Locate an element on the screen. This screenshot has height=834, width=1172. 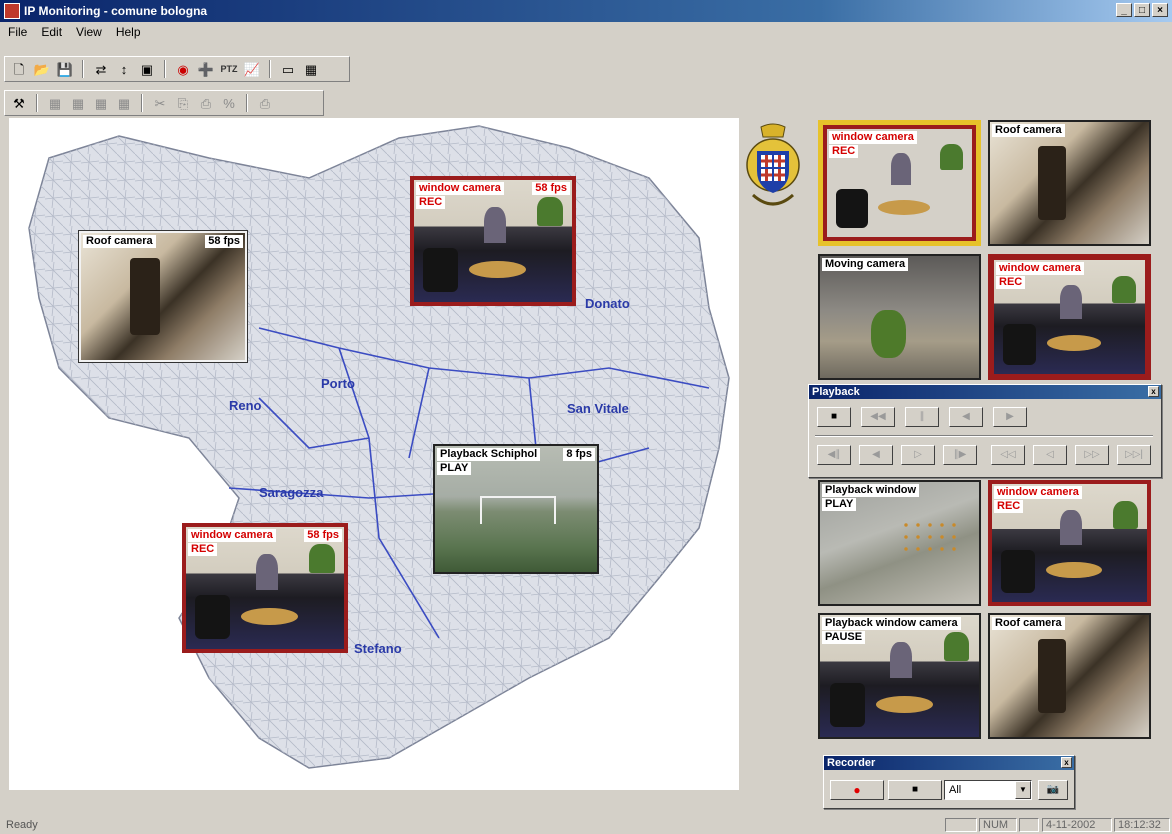
chart-icon: 📈 is located at coordinates (252, 69).